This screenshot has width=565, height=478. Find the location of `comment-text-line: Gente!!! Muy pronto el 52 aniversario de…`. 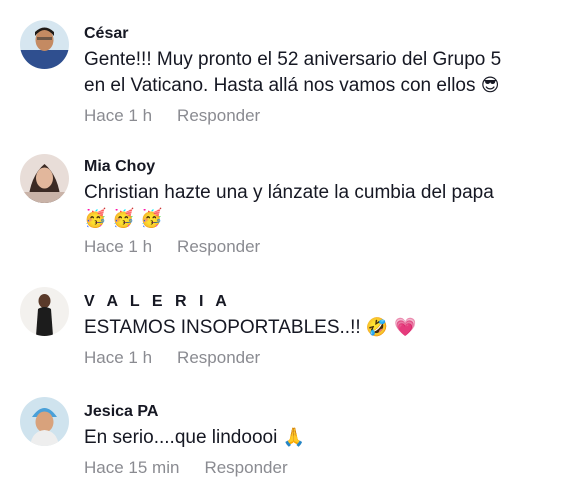

comment-text-line: Gente!!! Muy pronto el 52 aniversario de… is located at coordinates (293, 59).